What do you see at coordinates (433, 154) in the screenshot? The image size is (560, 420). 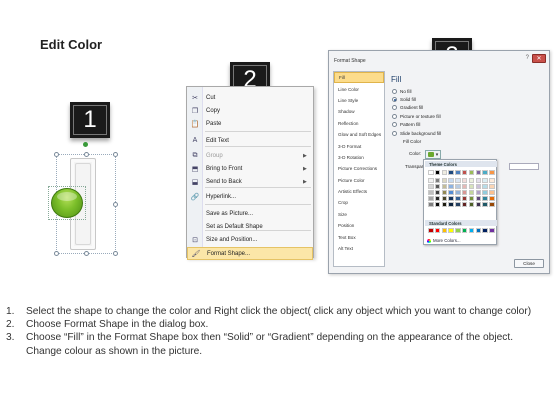 I see `color-picker-button: ▾` at bounding box center [433, 154].